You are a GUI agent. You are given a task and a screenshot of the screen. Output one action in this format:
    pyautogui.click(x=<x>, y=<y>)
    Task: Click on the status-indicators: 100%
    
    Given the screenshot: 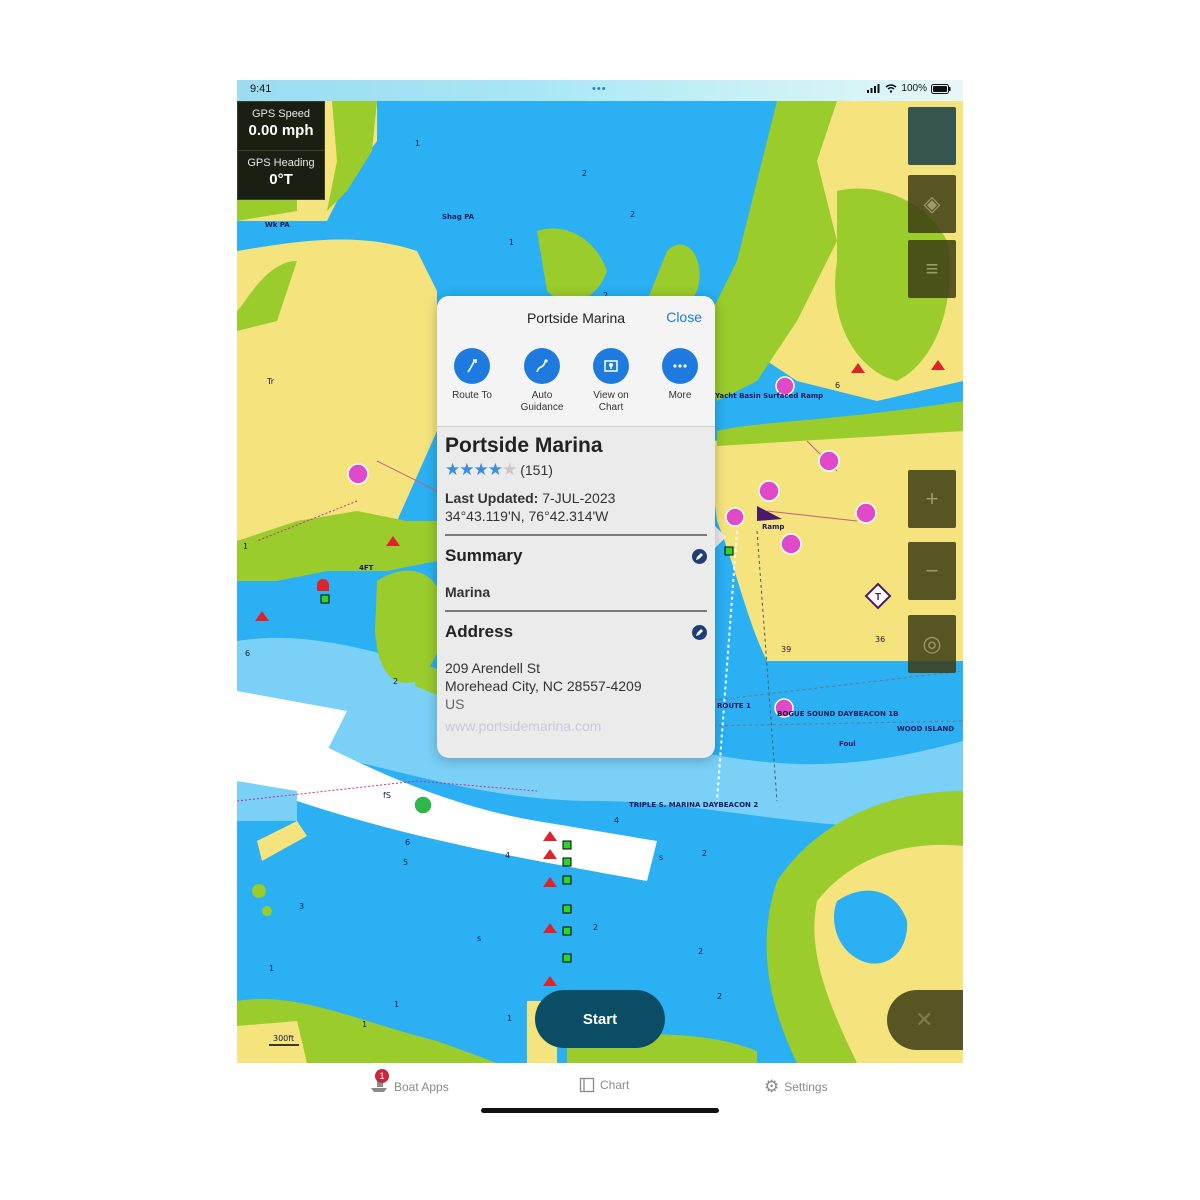 What is the action you would take?
    pyautogui.click(x=909, y=88)
    